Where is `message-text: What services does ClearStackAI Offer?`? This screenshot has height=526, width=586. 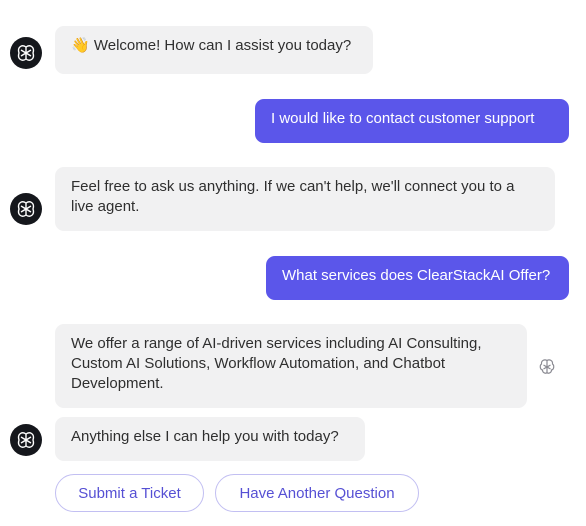 message-text: What services does ClearStackAI Offer? is located at coordinates (416, 275).